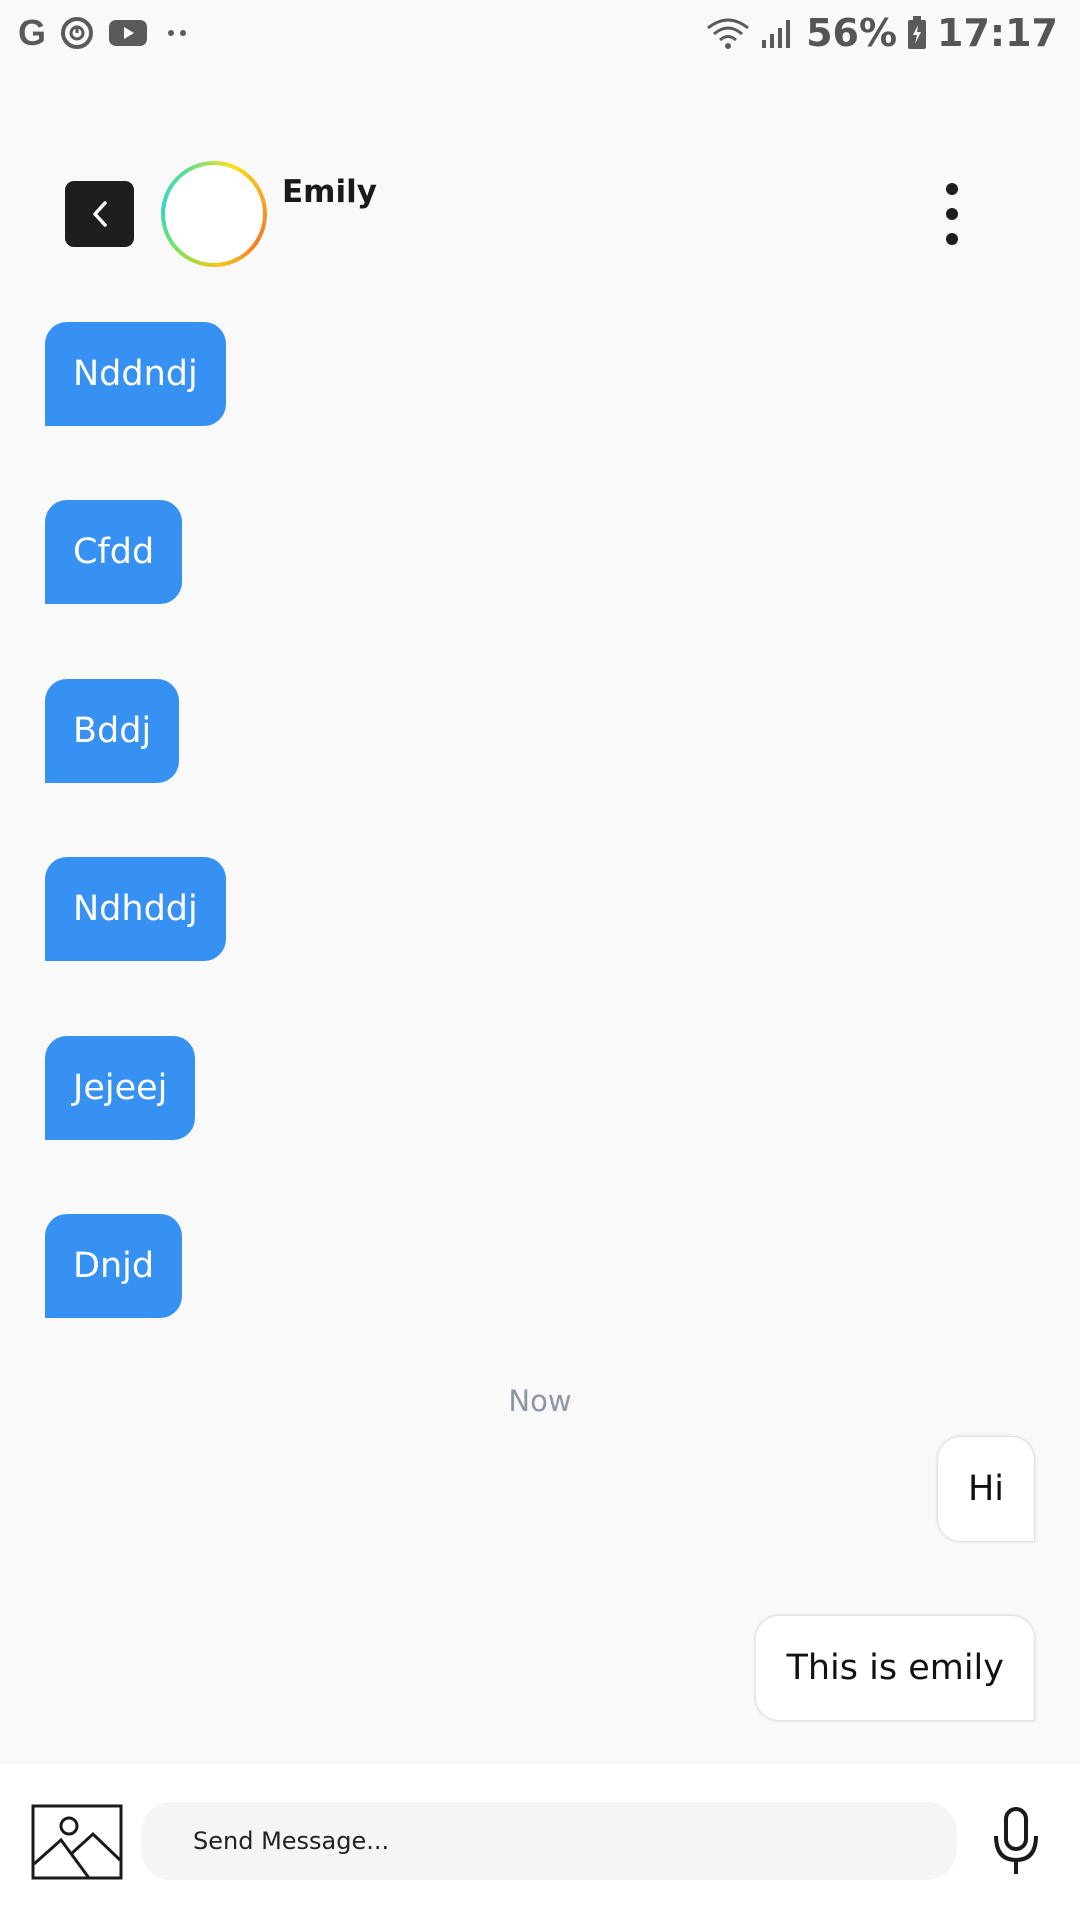 This screenshot has width=1080, height=1920. I want to click on more-options-button, so click(952, 214).